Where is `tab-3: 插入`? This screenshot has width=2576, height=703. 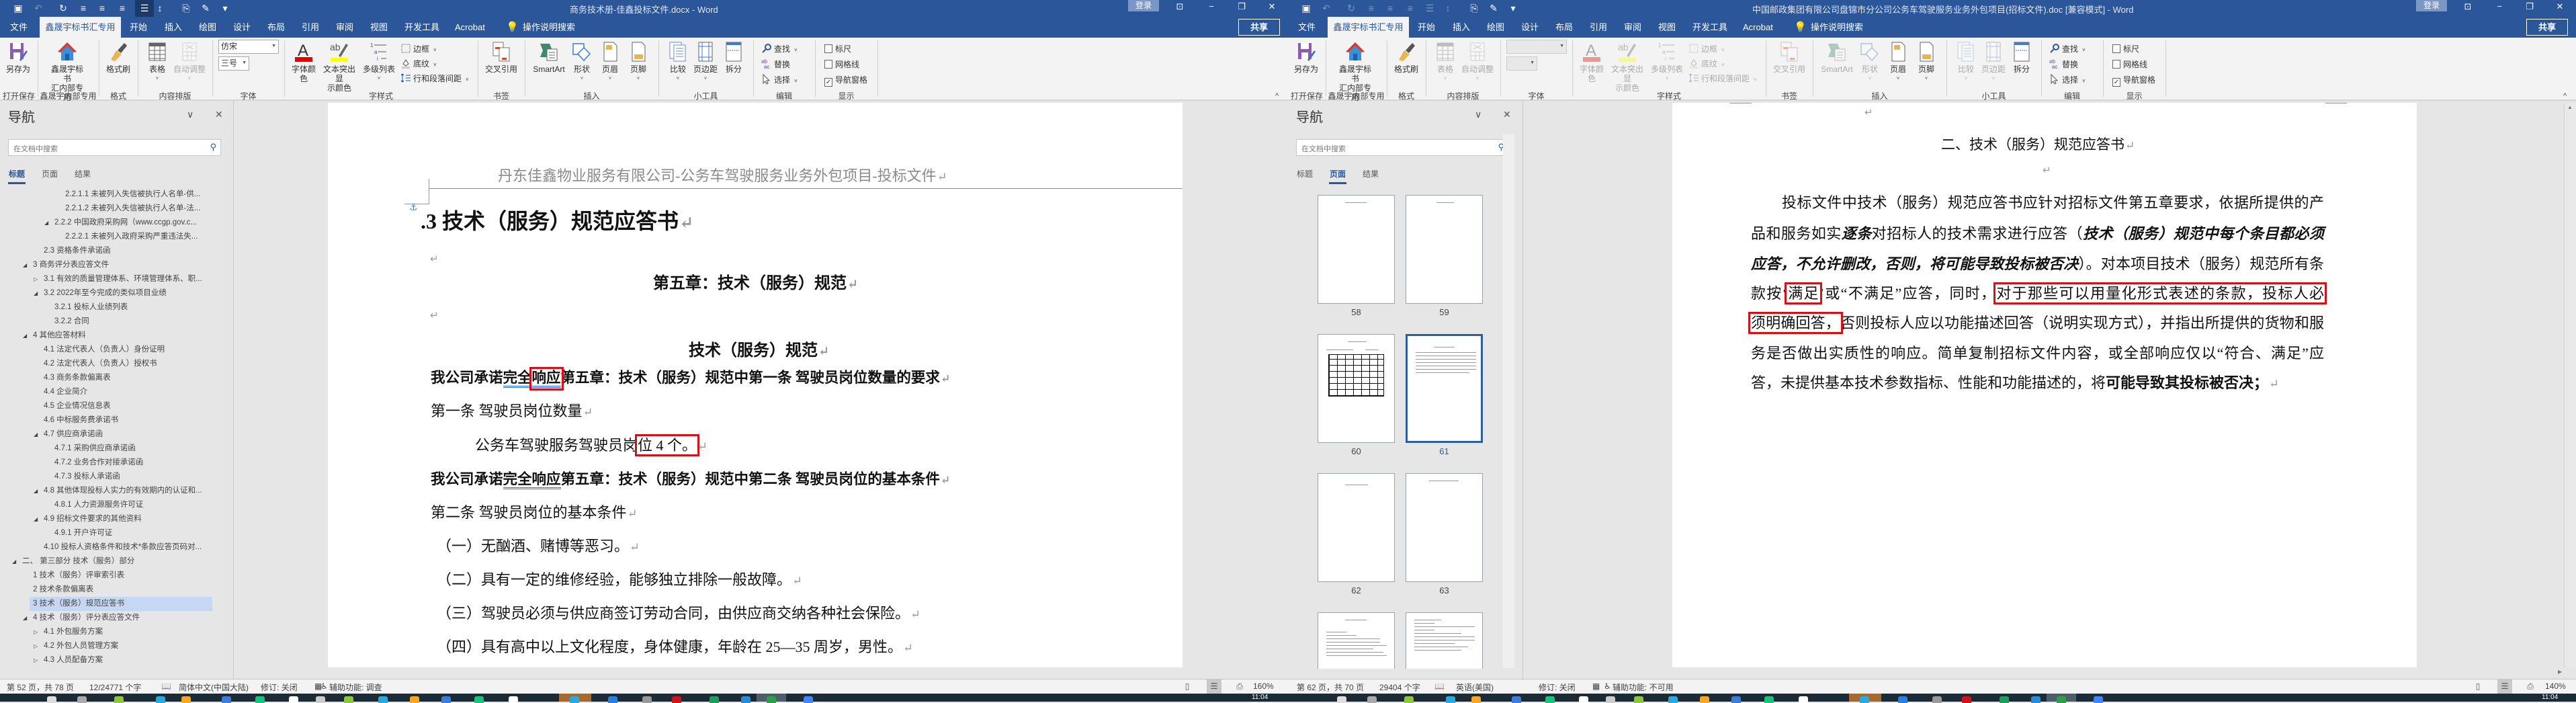
tab-3: 插入 is located at coordinates (1461, 27).